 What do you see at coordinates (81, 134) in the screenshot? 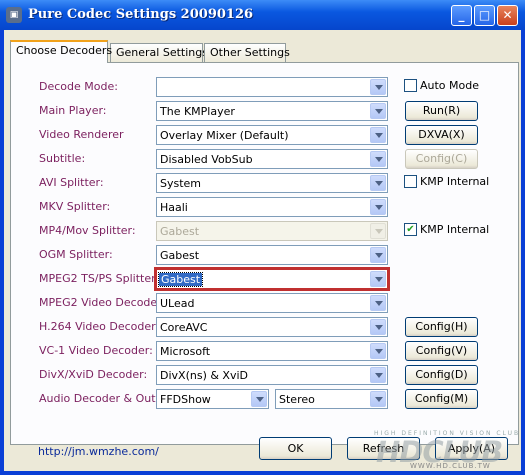
I see `video-renderer-label: Video Renderer` at bounding box center [81, 134].